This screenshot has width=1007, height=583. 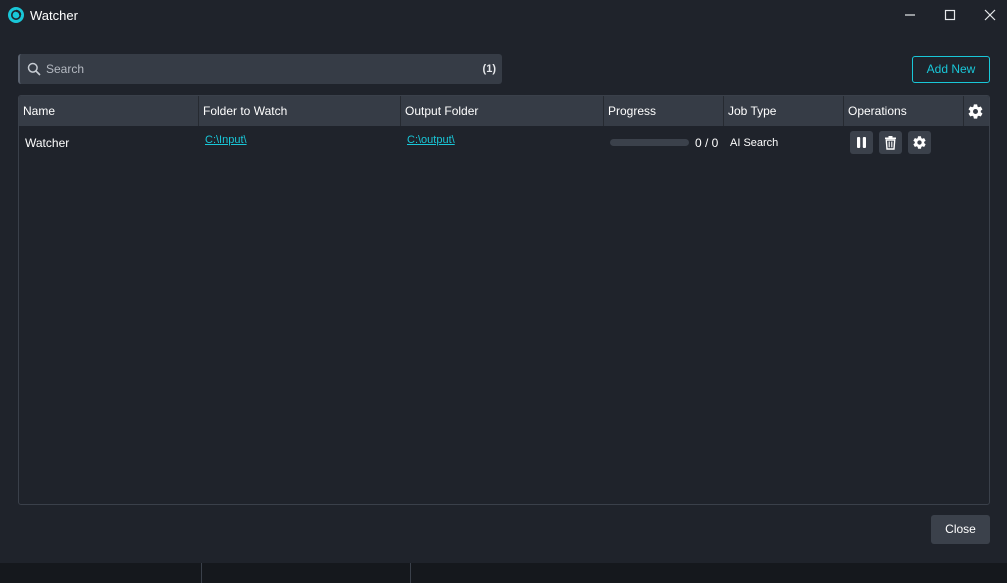 What do you see at coordinates (664, 111) in the screenshot?
I see `column-header-progress: Progress` at bounding box center [664, 111].